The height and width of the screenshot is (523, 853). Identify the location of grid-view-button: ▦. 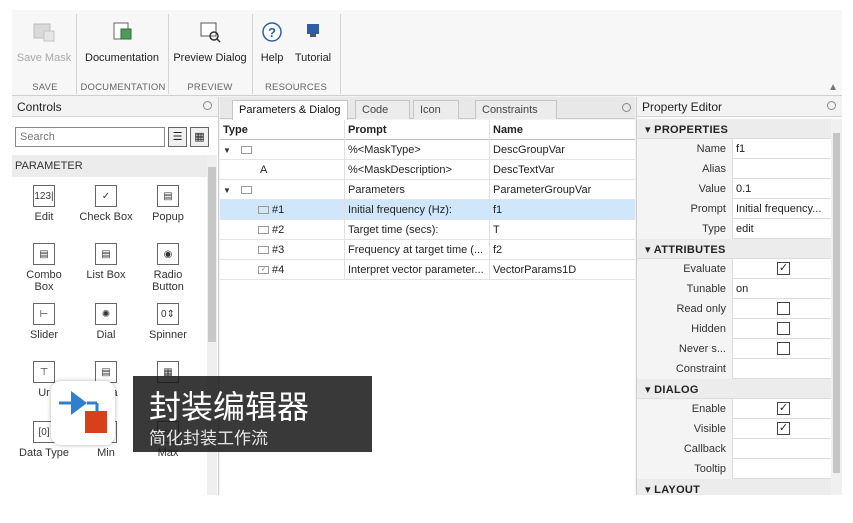
(199, 137).